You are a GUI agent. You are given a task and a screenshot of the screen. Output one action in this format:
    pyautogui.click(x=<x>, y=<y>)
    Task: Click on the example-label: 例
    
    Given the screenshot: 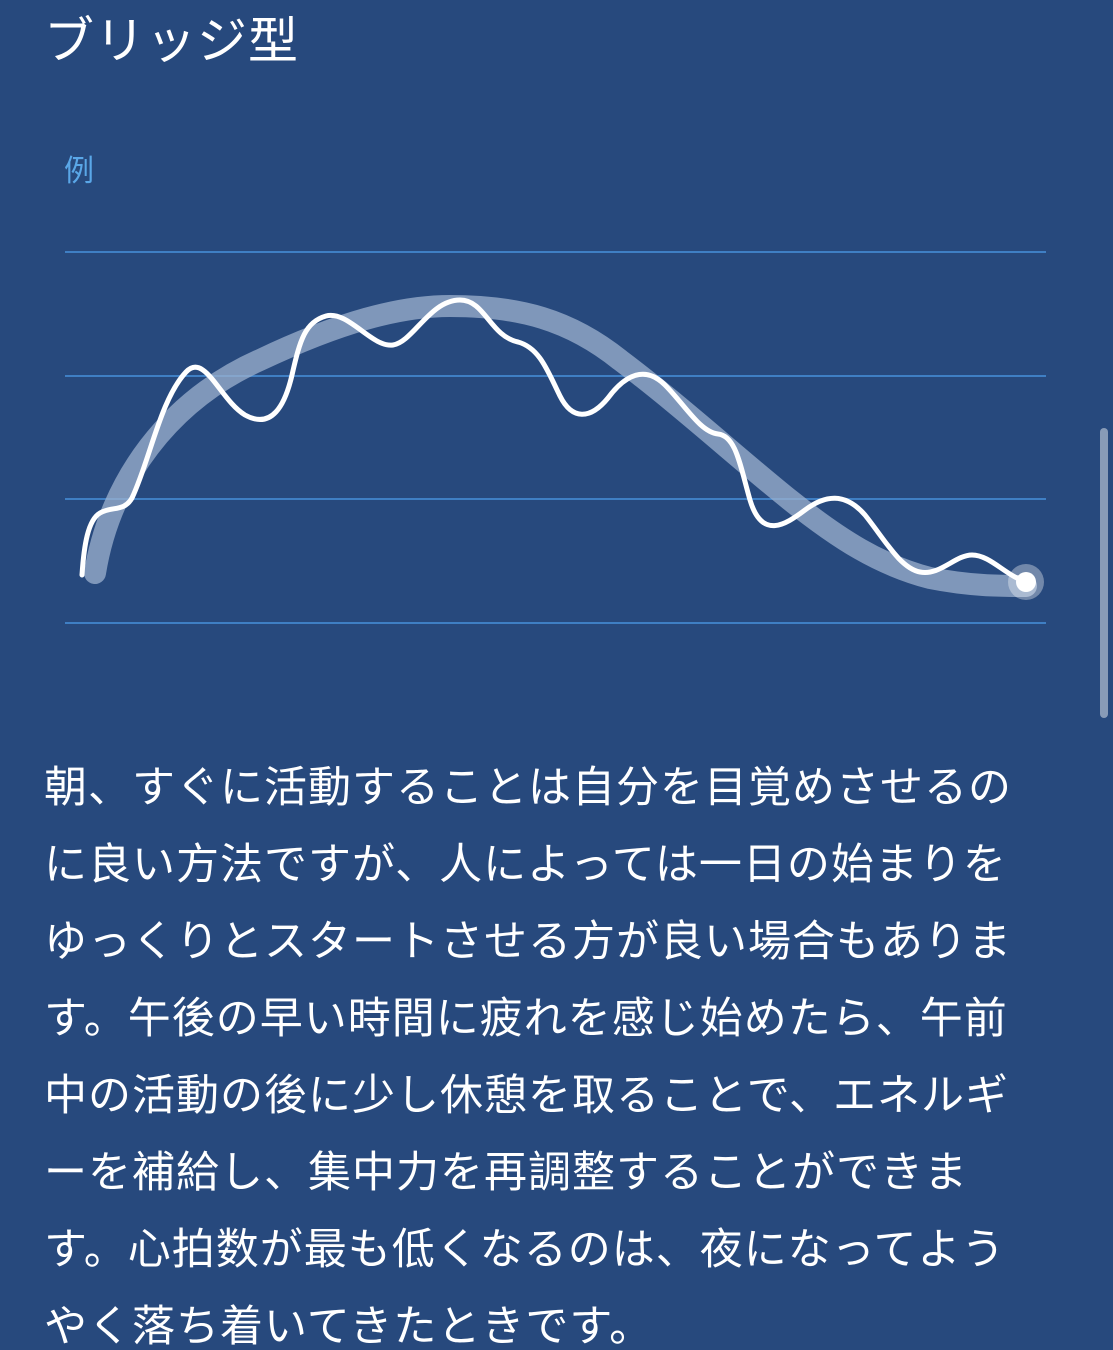 What is the action you would take?
    pyautogui.click(x=79, y=171)
    